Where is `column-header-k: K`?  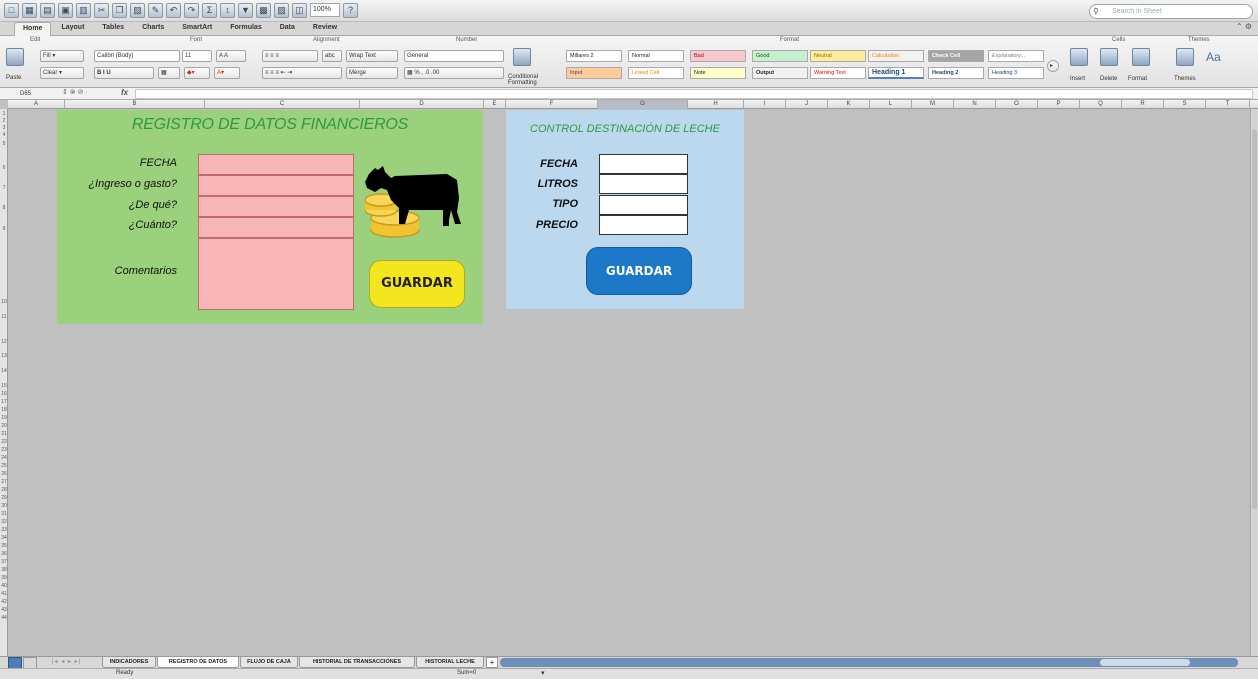 column-header-k: K is located at coordinates (849, 104).